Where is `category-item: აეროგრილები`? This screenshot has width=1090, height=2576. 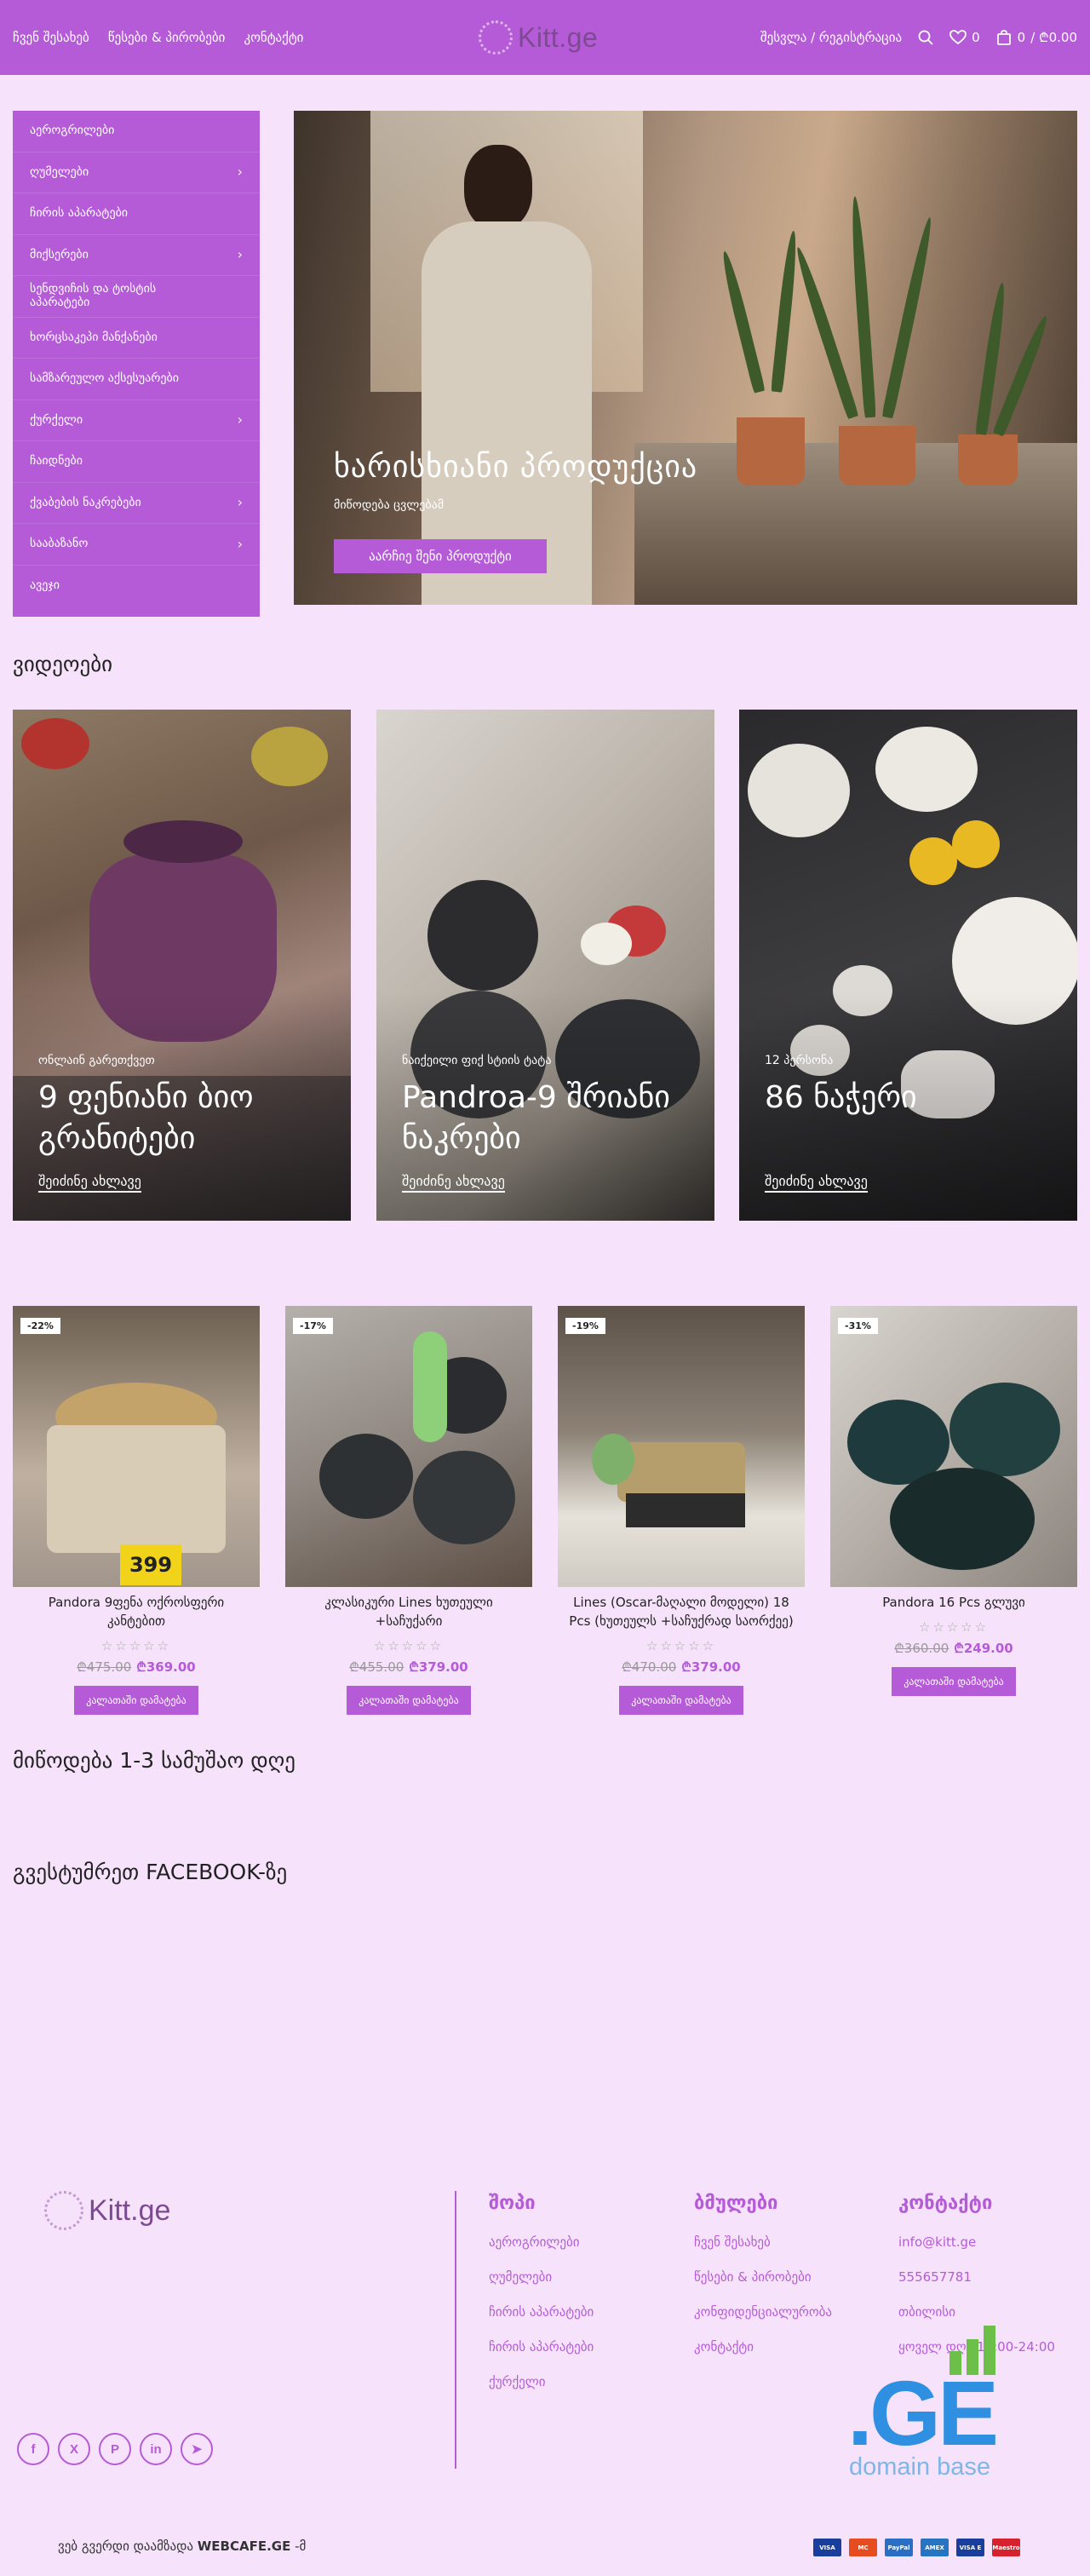
category-item: აეროგრილები is located at coordinates (137, 131).